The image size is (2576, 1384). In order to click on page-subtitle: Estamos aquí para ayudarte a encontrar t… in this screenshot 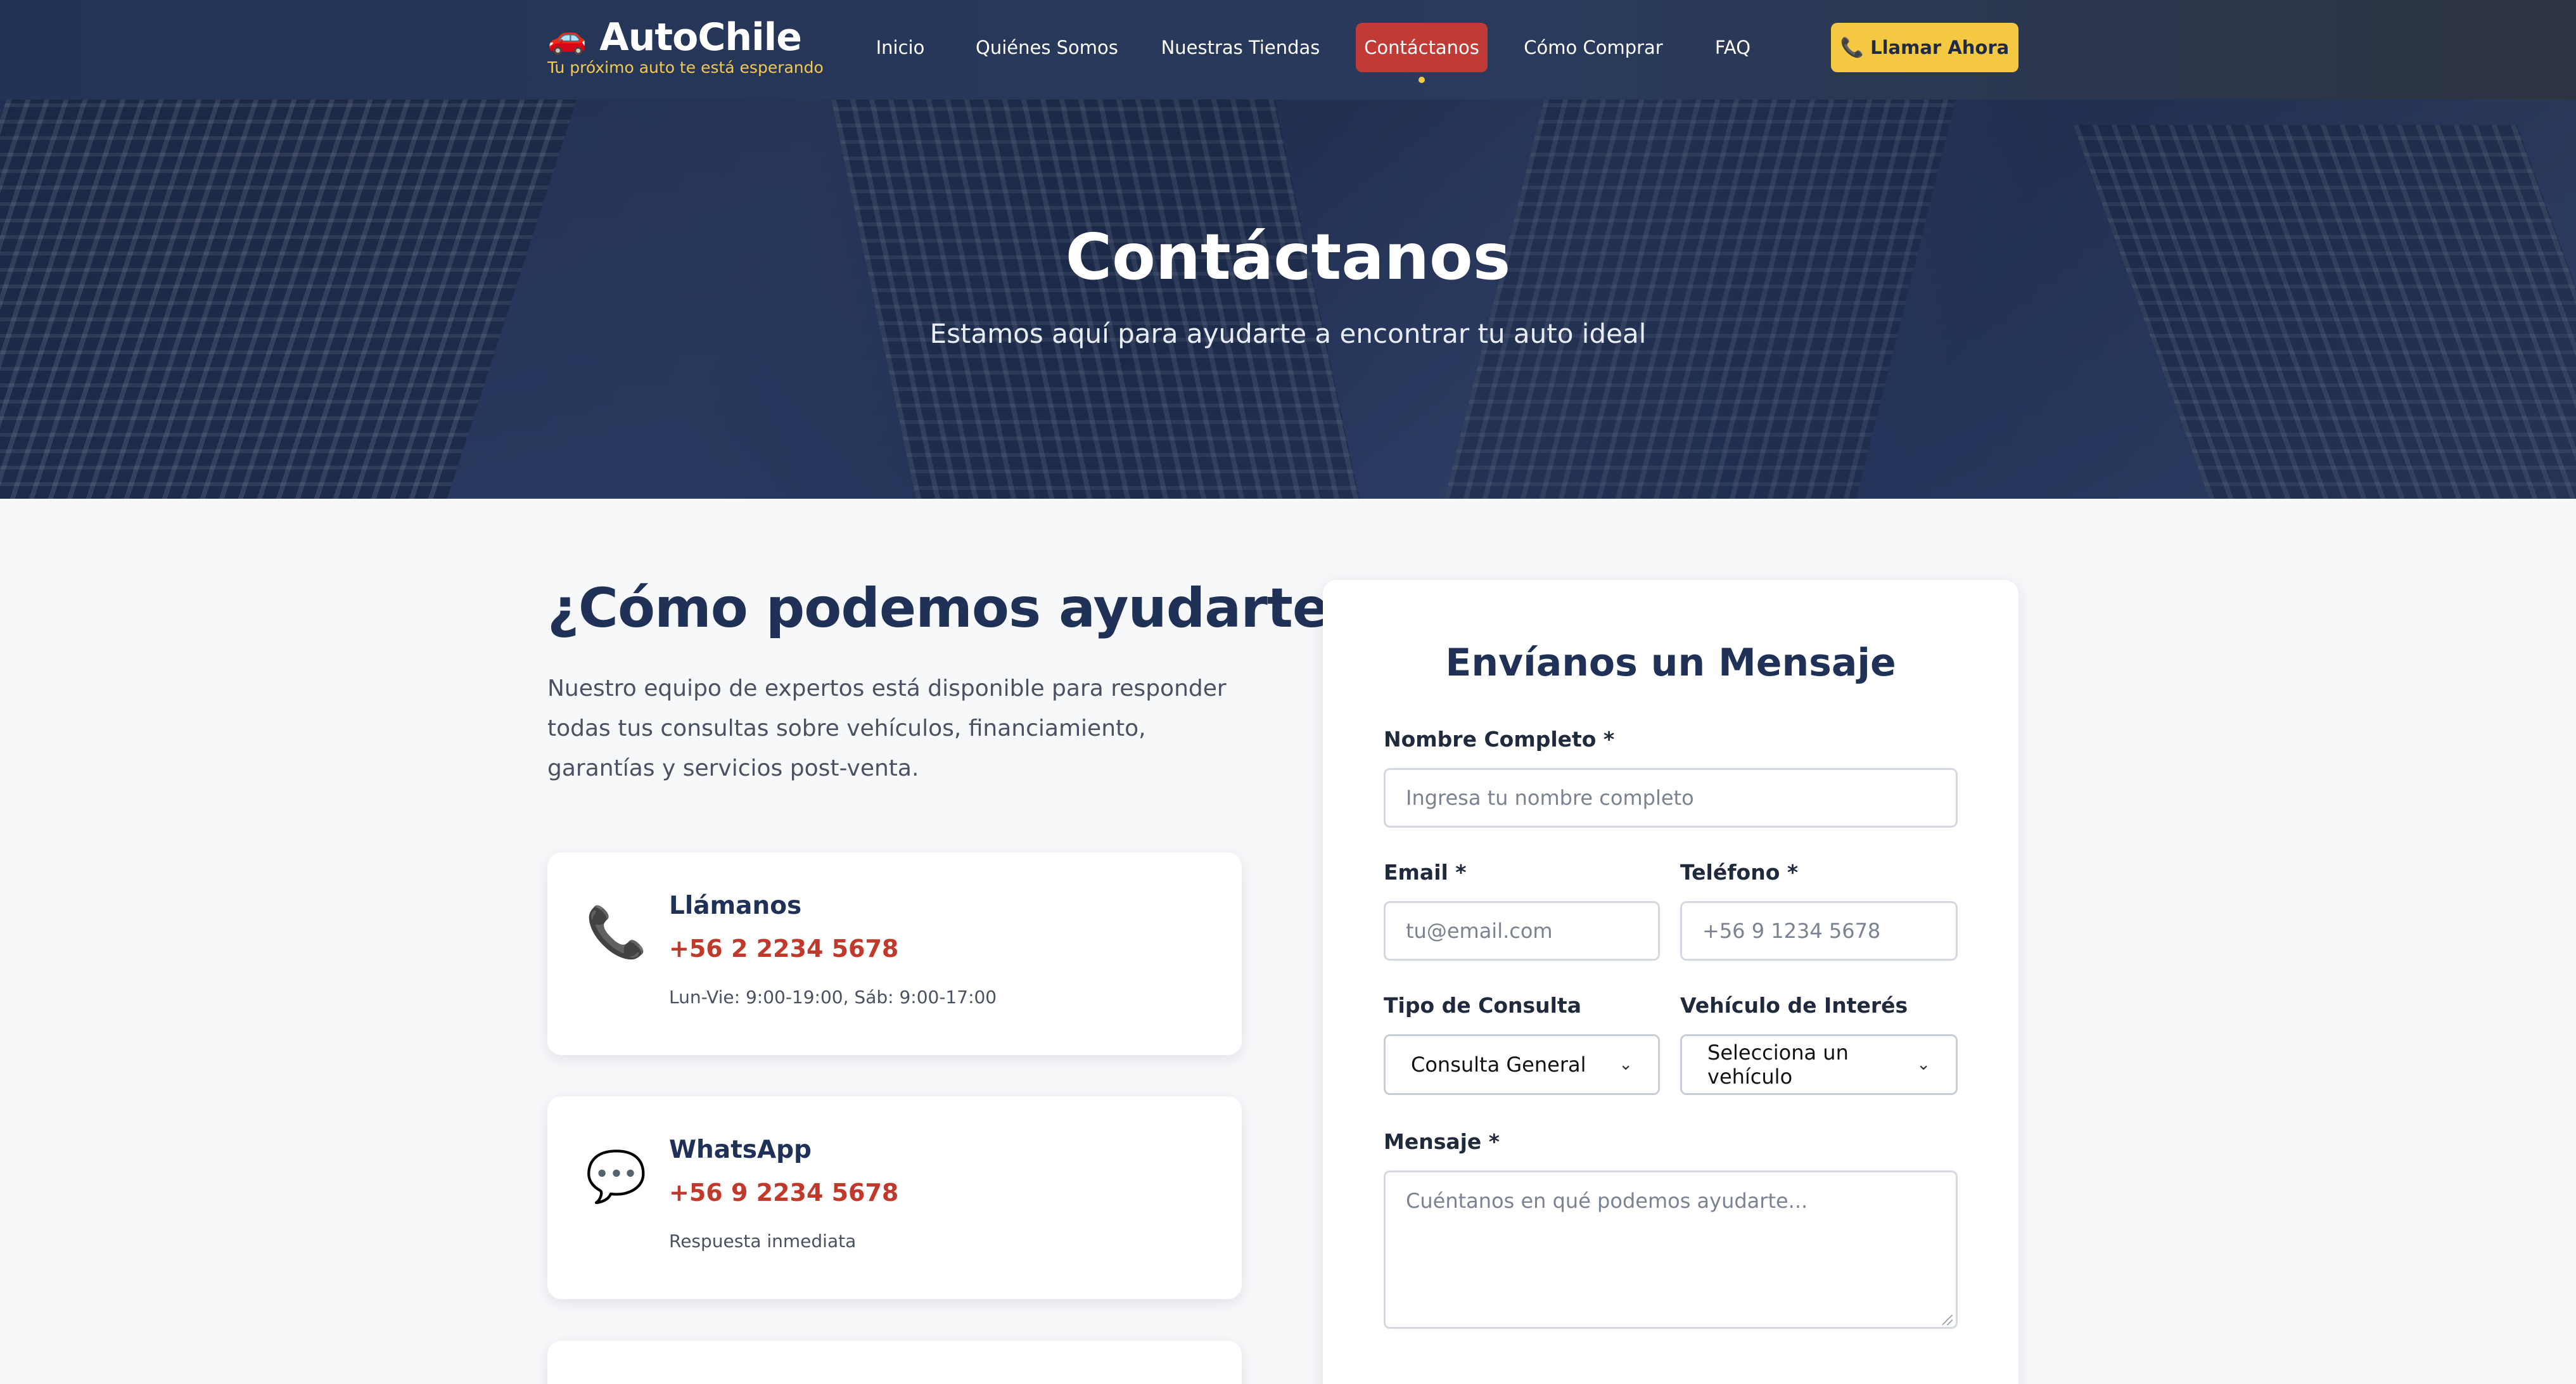, I will do `click(1288, 333)`.